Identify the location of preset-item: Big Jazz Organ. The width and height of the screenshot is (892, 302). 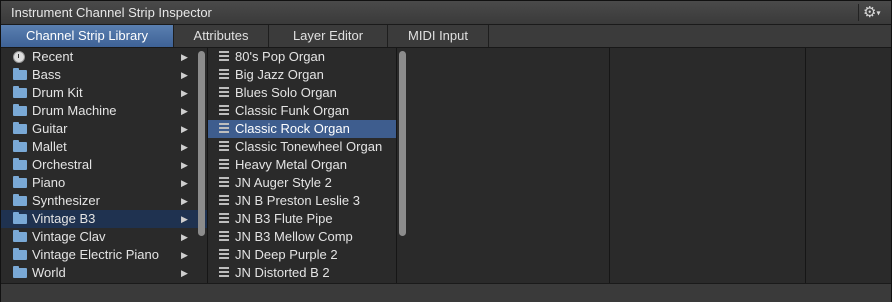
(302, 75).